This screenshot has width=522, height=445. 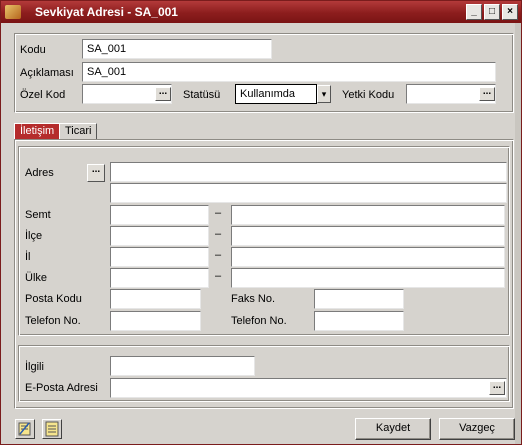 I want to click on eposta-label: E-Posta Adresi, so click(x=61, y=388).